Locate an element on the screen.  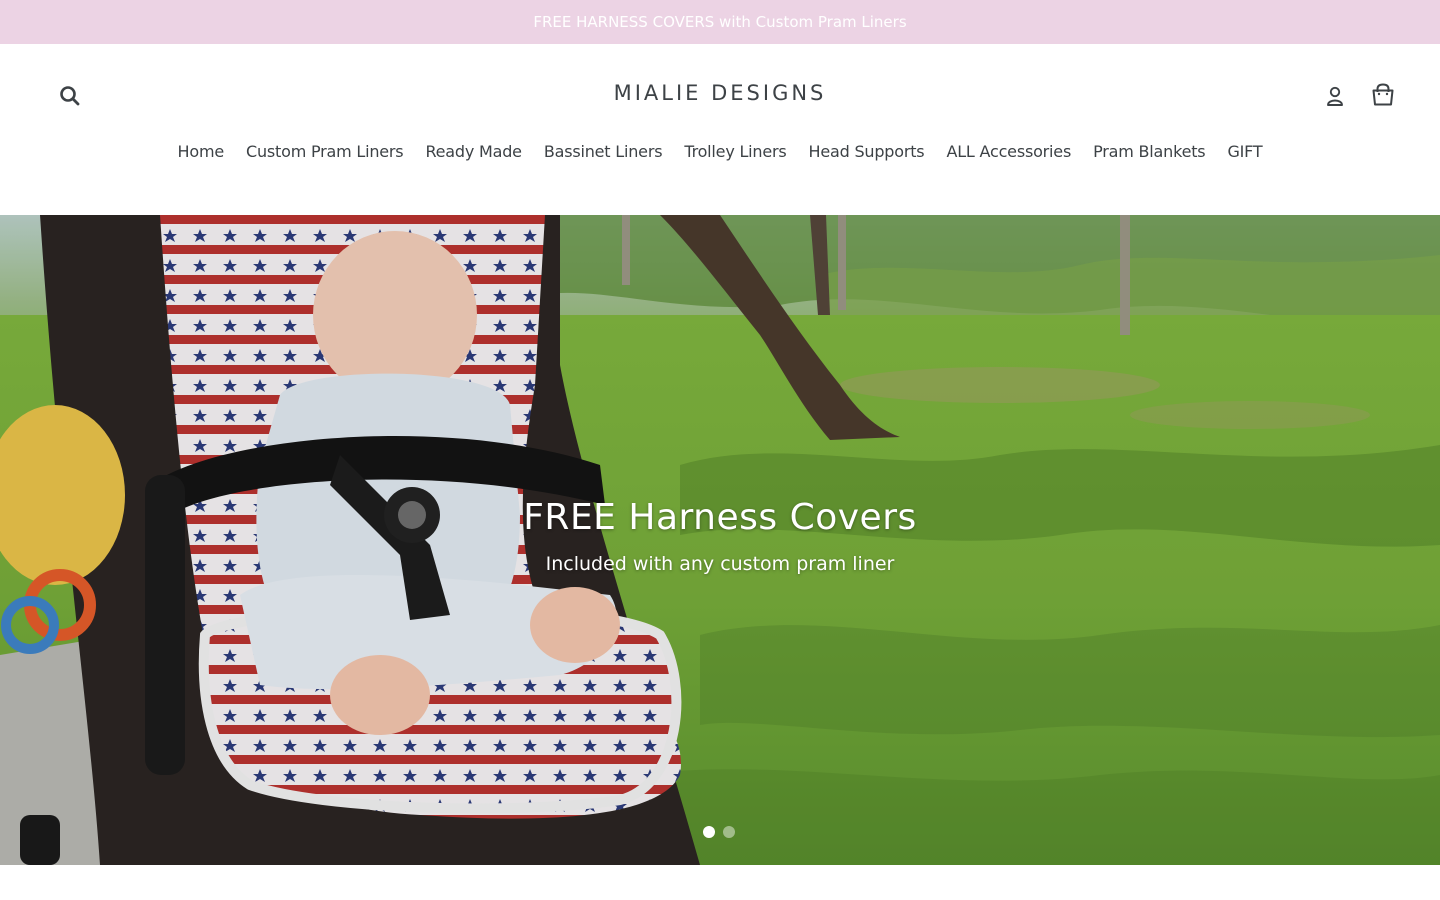
nav-item-custom-pram-liners: Custom Pram Liners is located at coordinates (324, 152).